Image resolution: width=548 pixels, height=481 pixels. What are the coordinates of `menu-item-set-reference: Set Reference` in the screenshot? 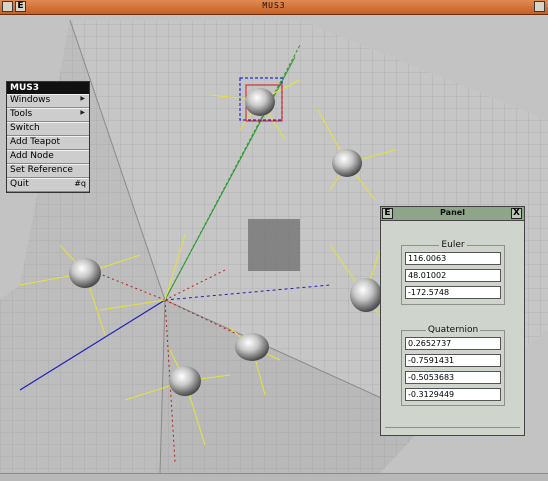 It's located at (48, 171).